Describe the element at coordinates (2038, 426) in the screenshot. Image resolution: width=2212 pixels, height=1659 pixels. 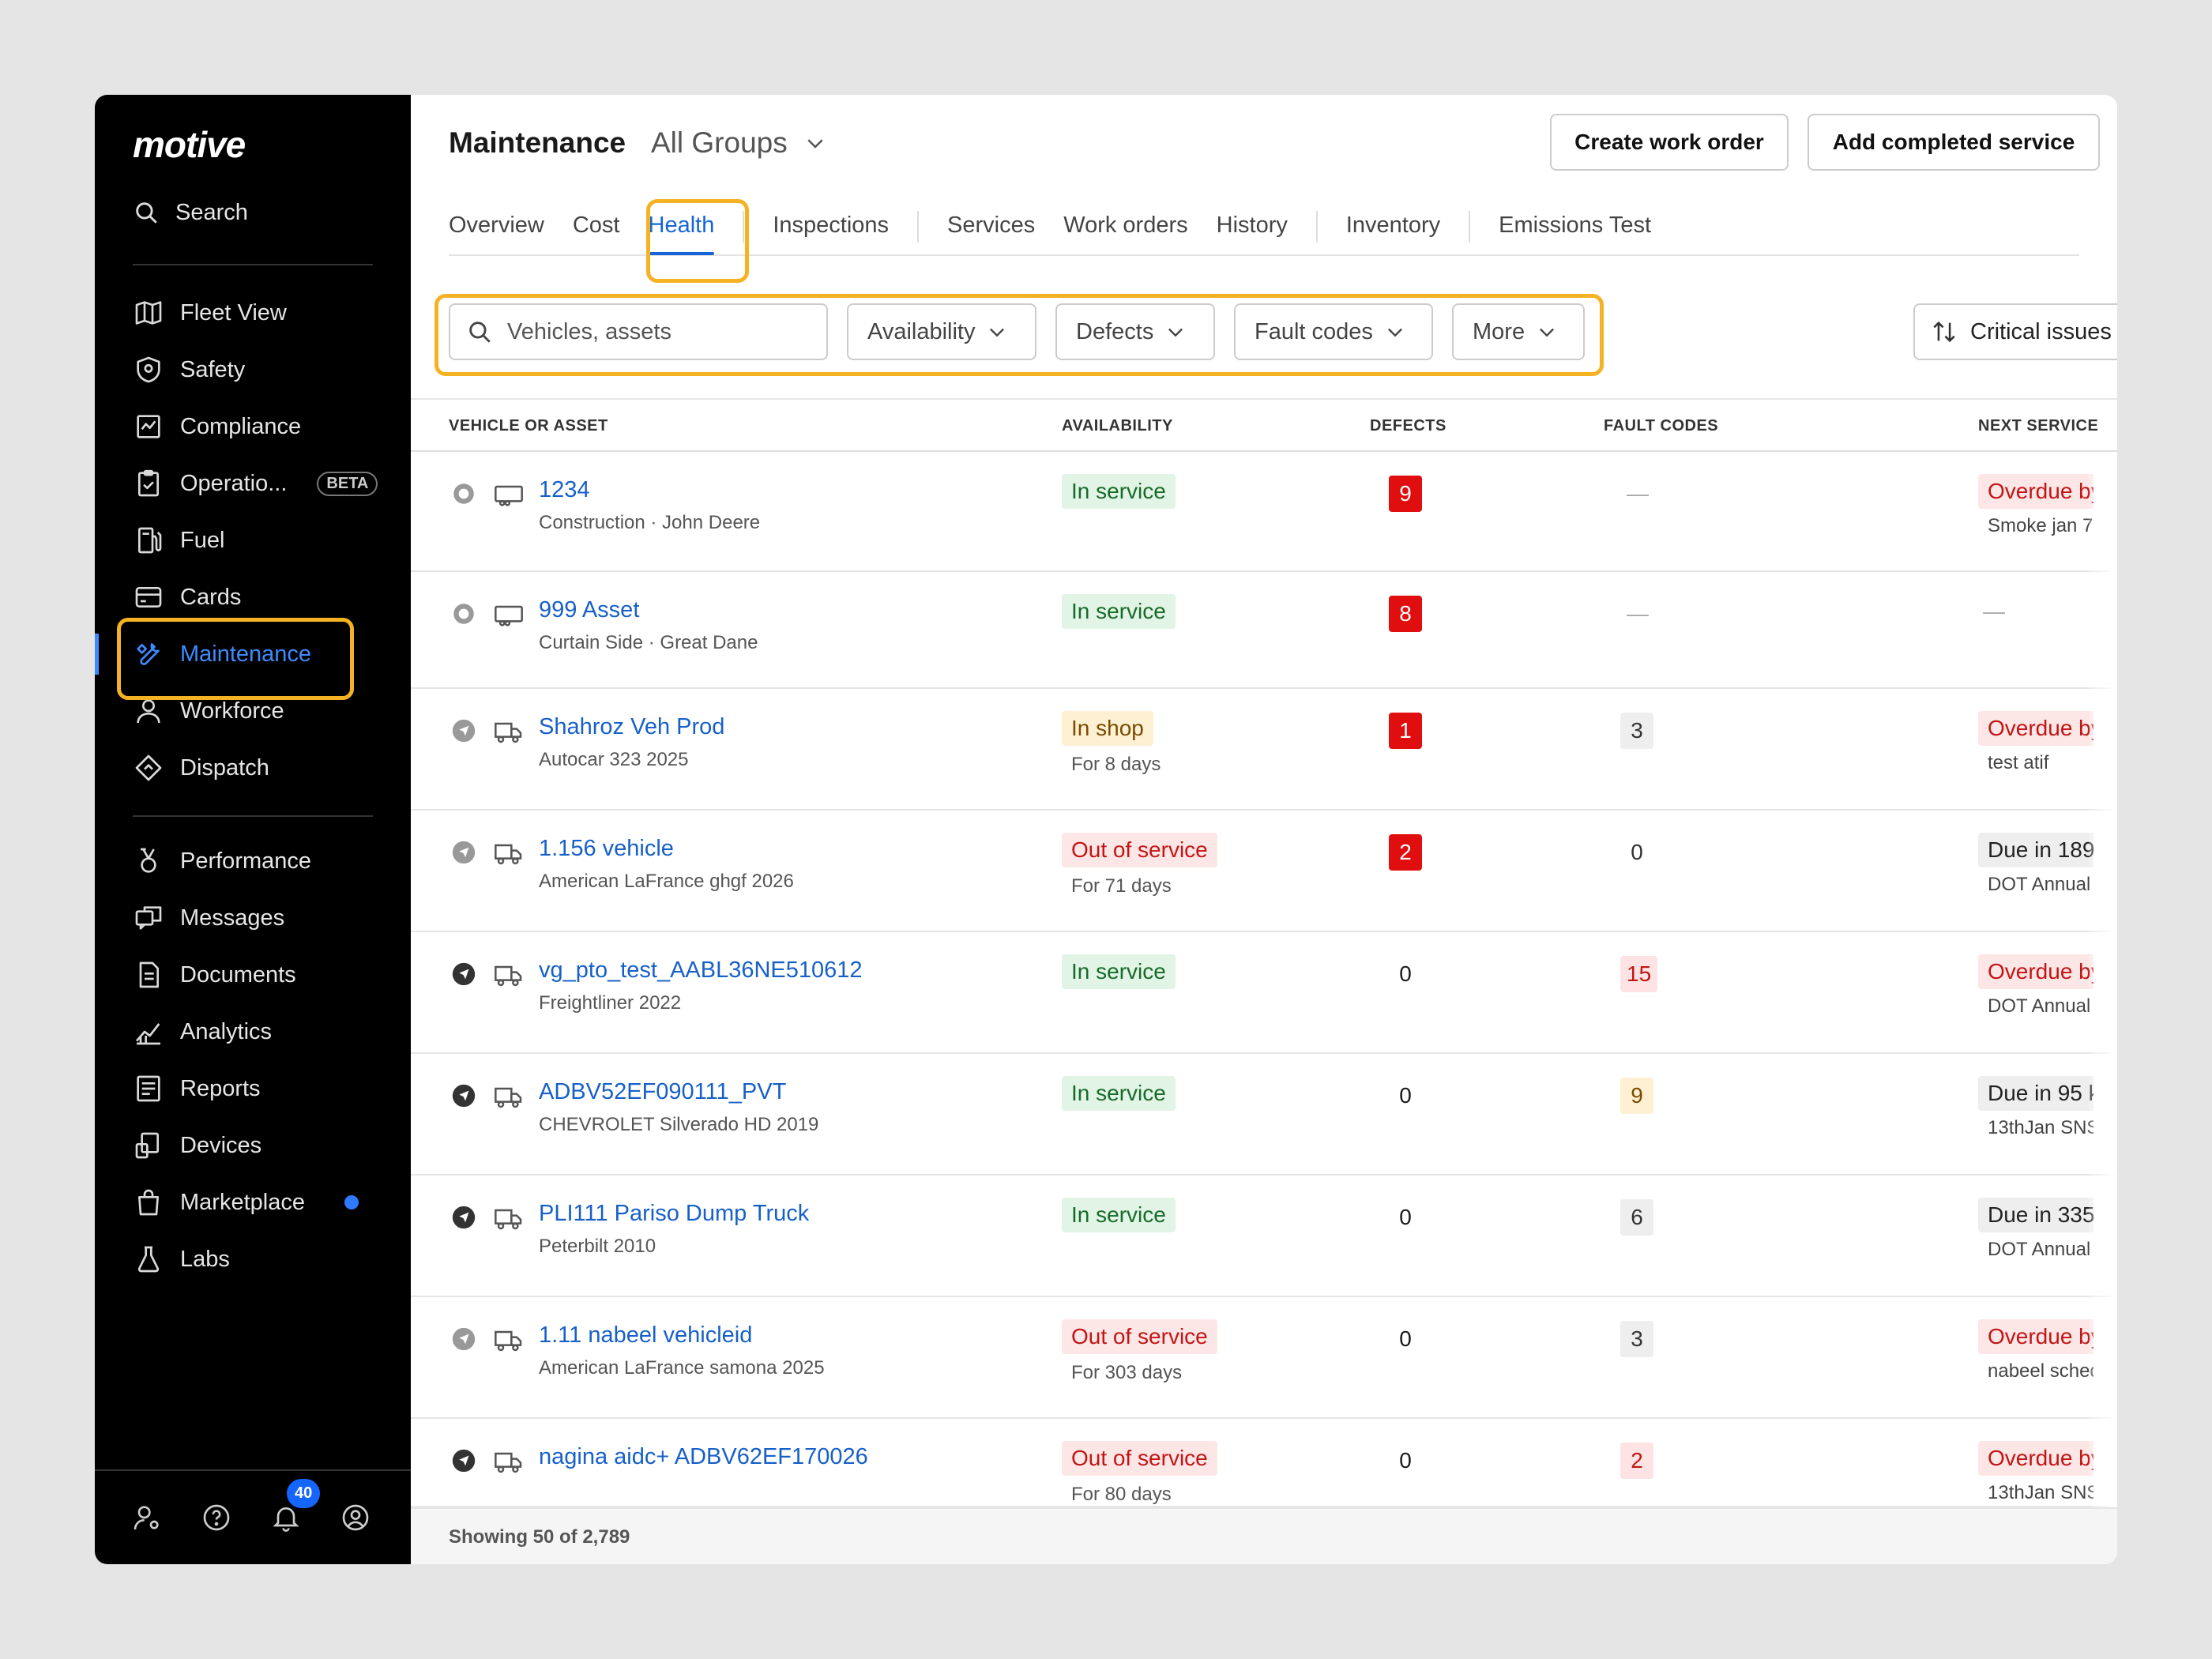
I see `column-header-next-service: NEXT SERVICE` at that location.